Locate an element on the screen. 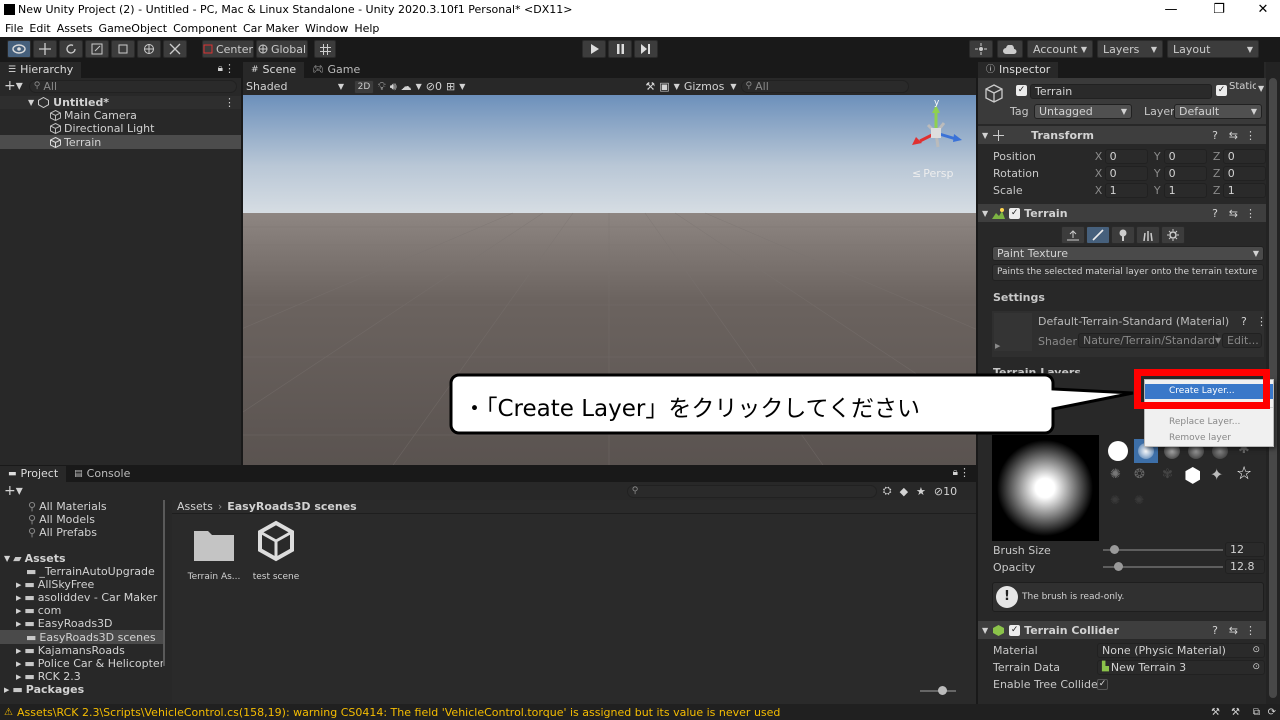  tab-hierarchy: ☰ Hierarchy is located at coordinates (41, 70).